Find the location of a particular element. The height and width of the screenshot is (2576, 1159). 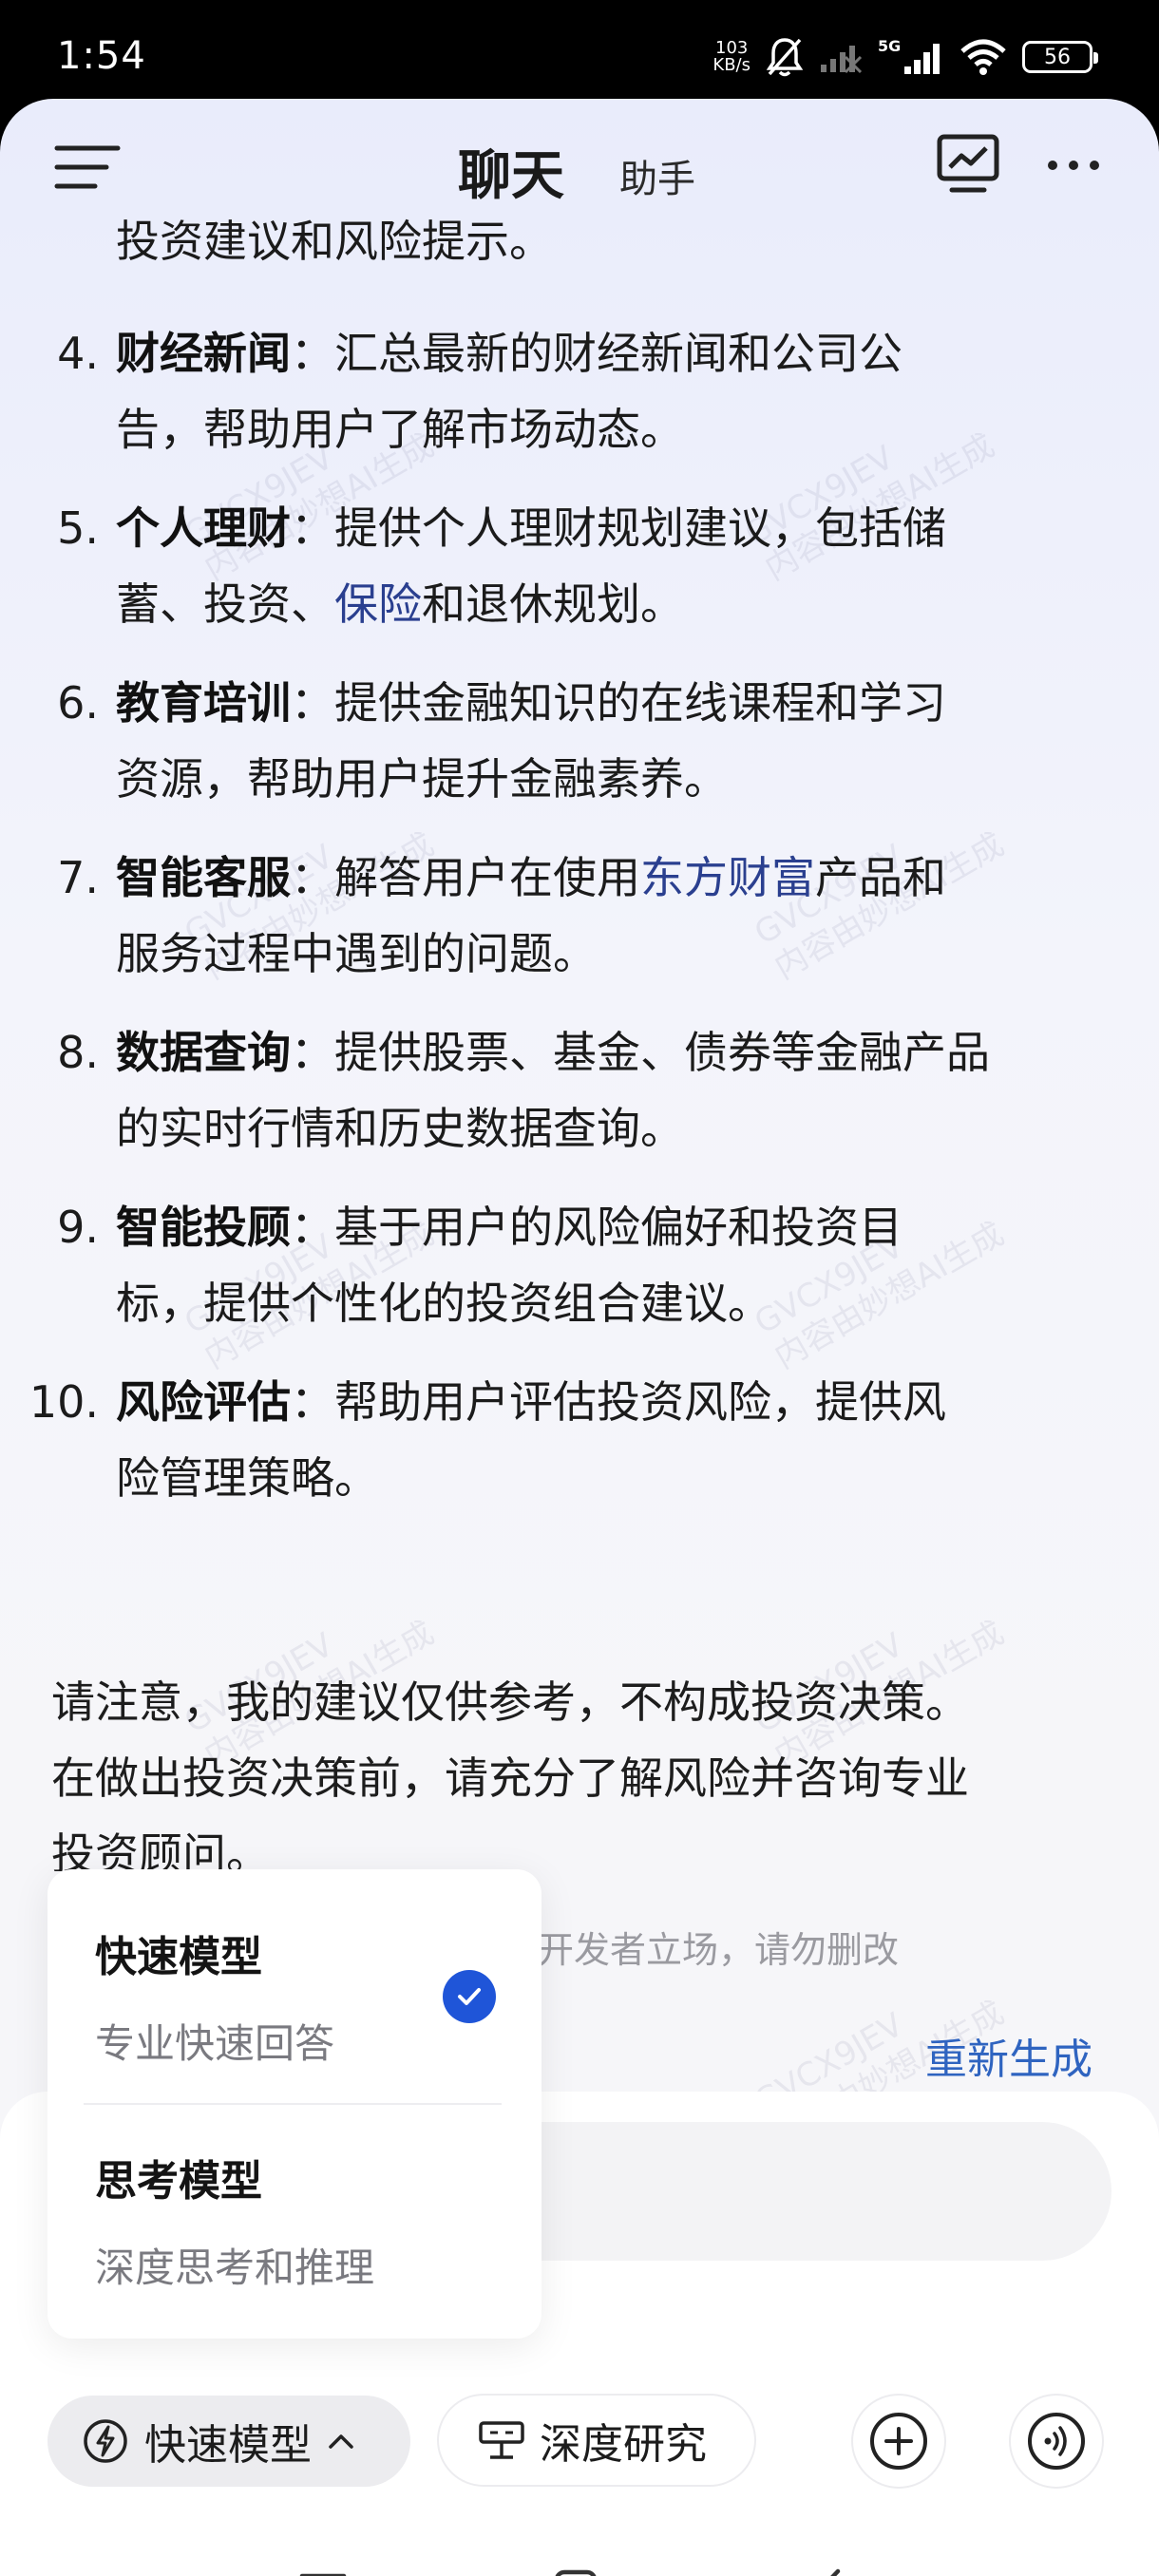

item-text: ：帮助用户评估投资风险，提供风 is located at coordinates (618, 1402).